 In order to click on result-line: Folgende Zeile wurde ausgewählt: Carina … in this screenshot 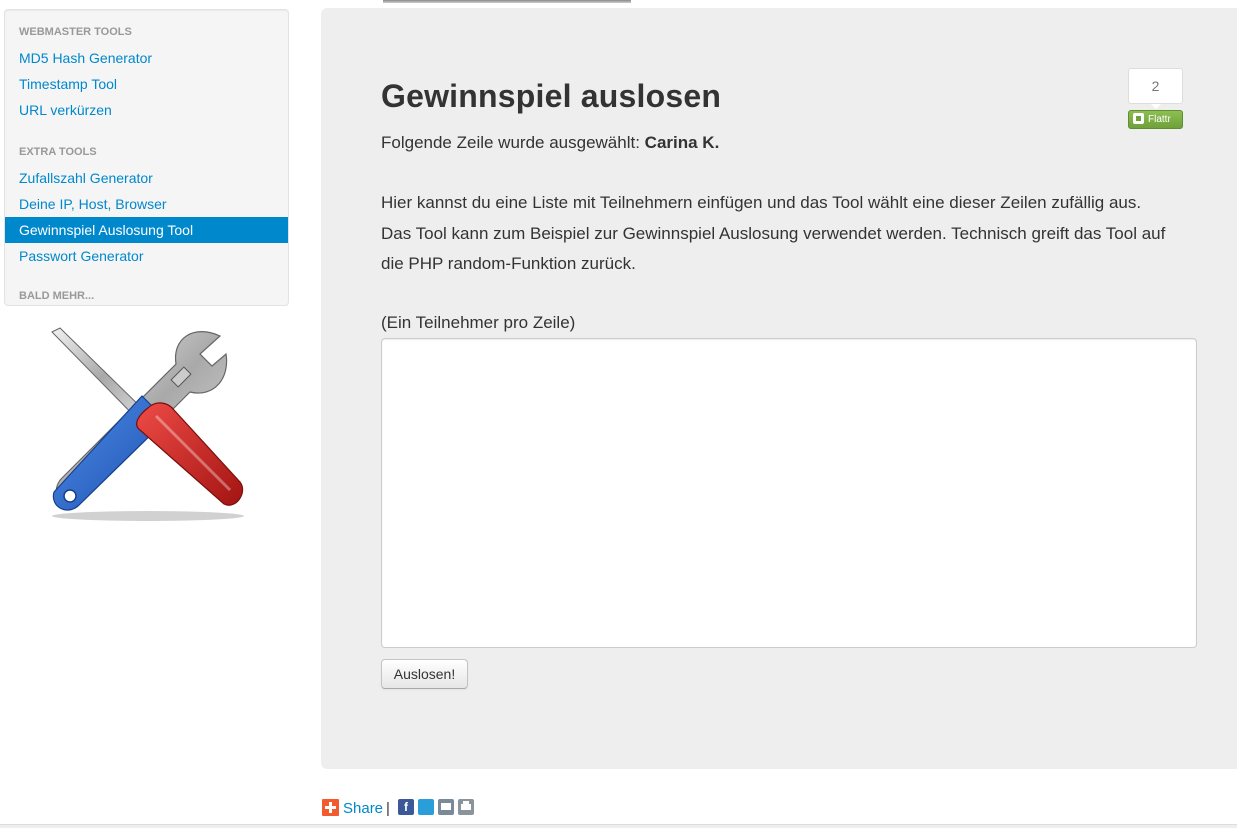, I will do `click(550, 143)`.